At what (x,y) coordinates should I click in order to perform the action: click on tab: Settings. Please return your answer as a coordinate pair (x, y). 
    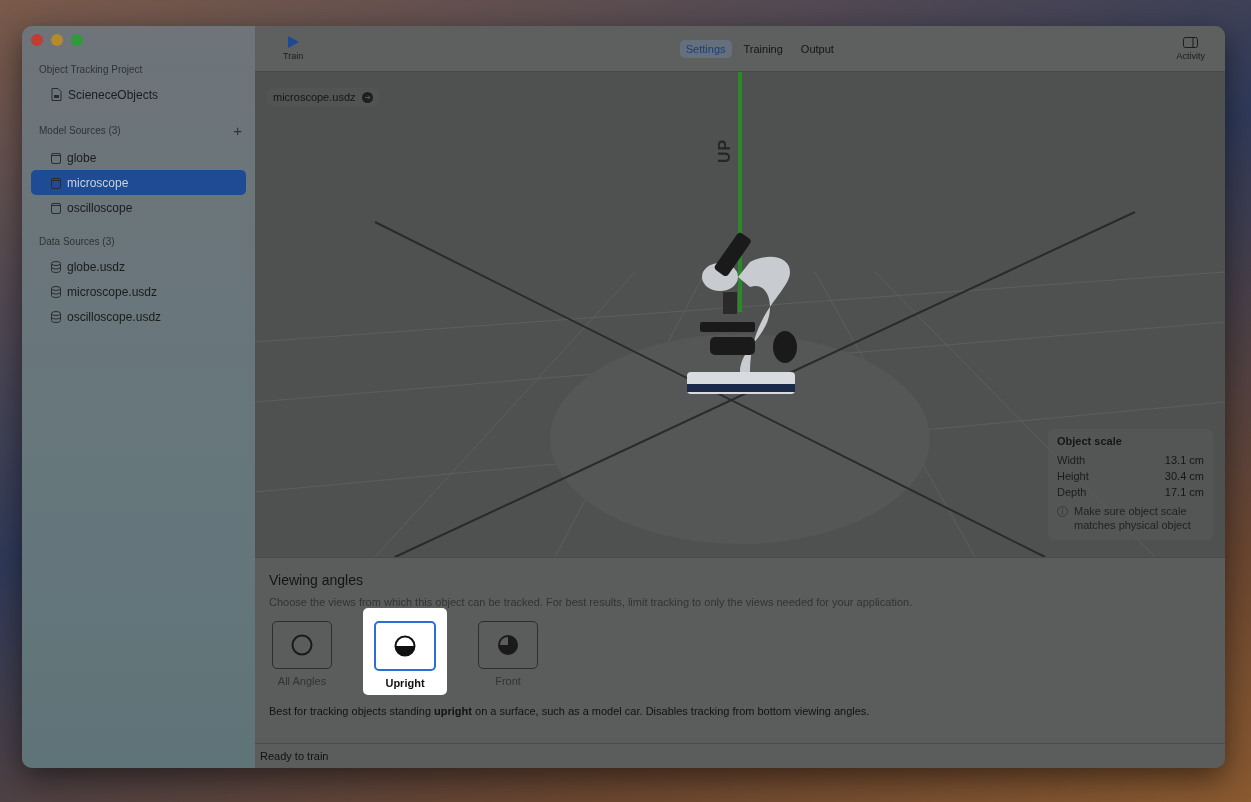
    Looking at the image, I should click on (705, 48).